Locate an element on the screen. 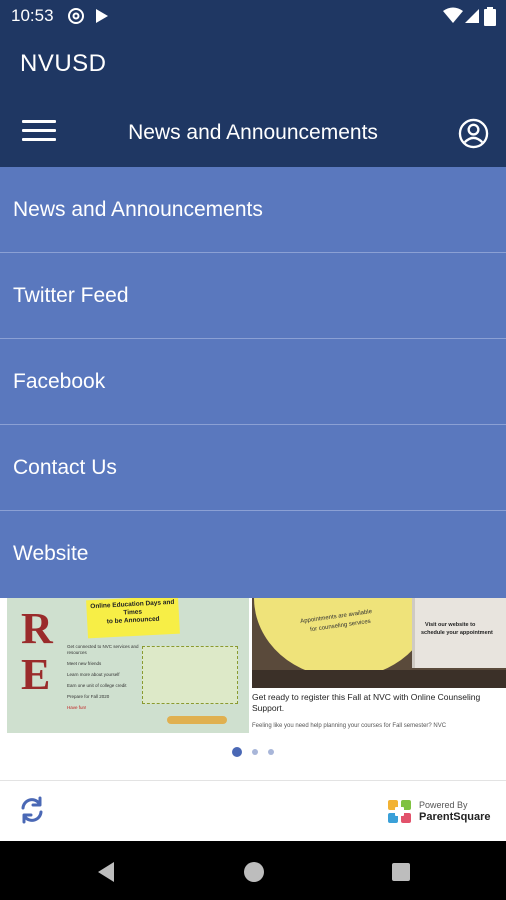  battery-icon is located at coordinates (490, 16).